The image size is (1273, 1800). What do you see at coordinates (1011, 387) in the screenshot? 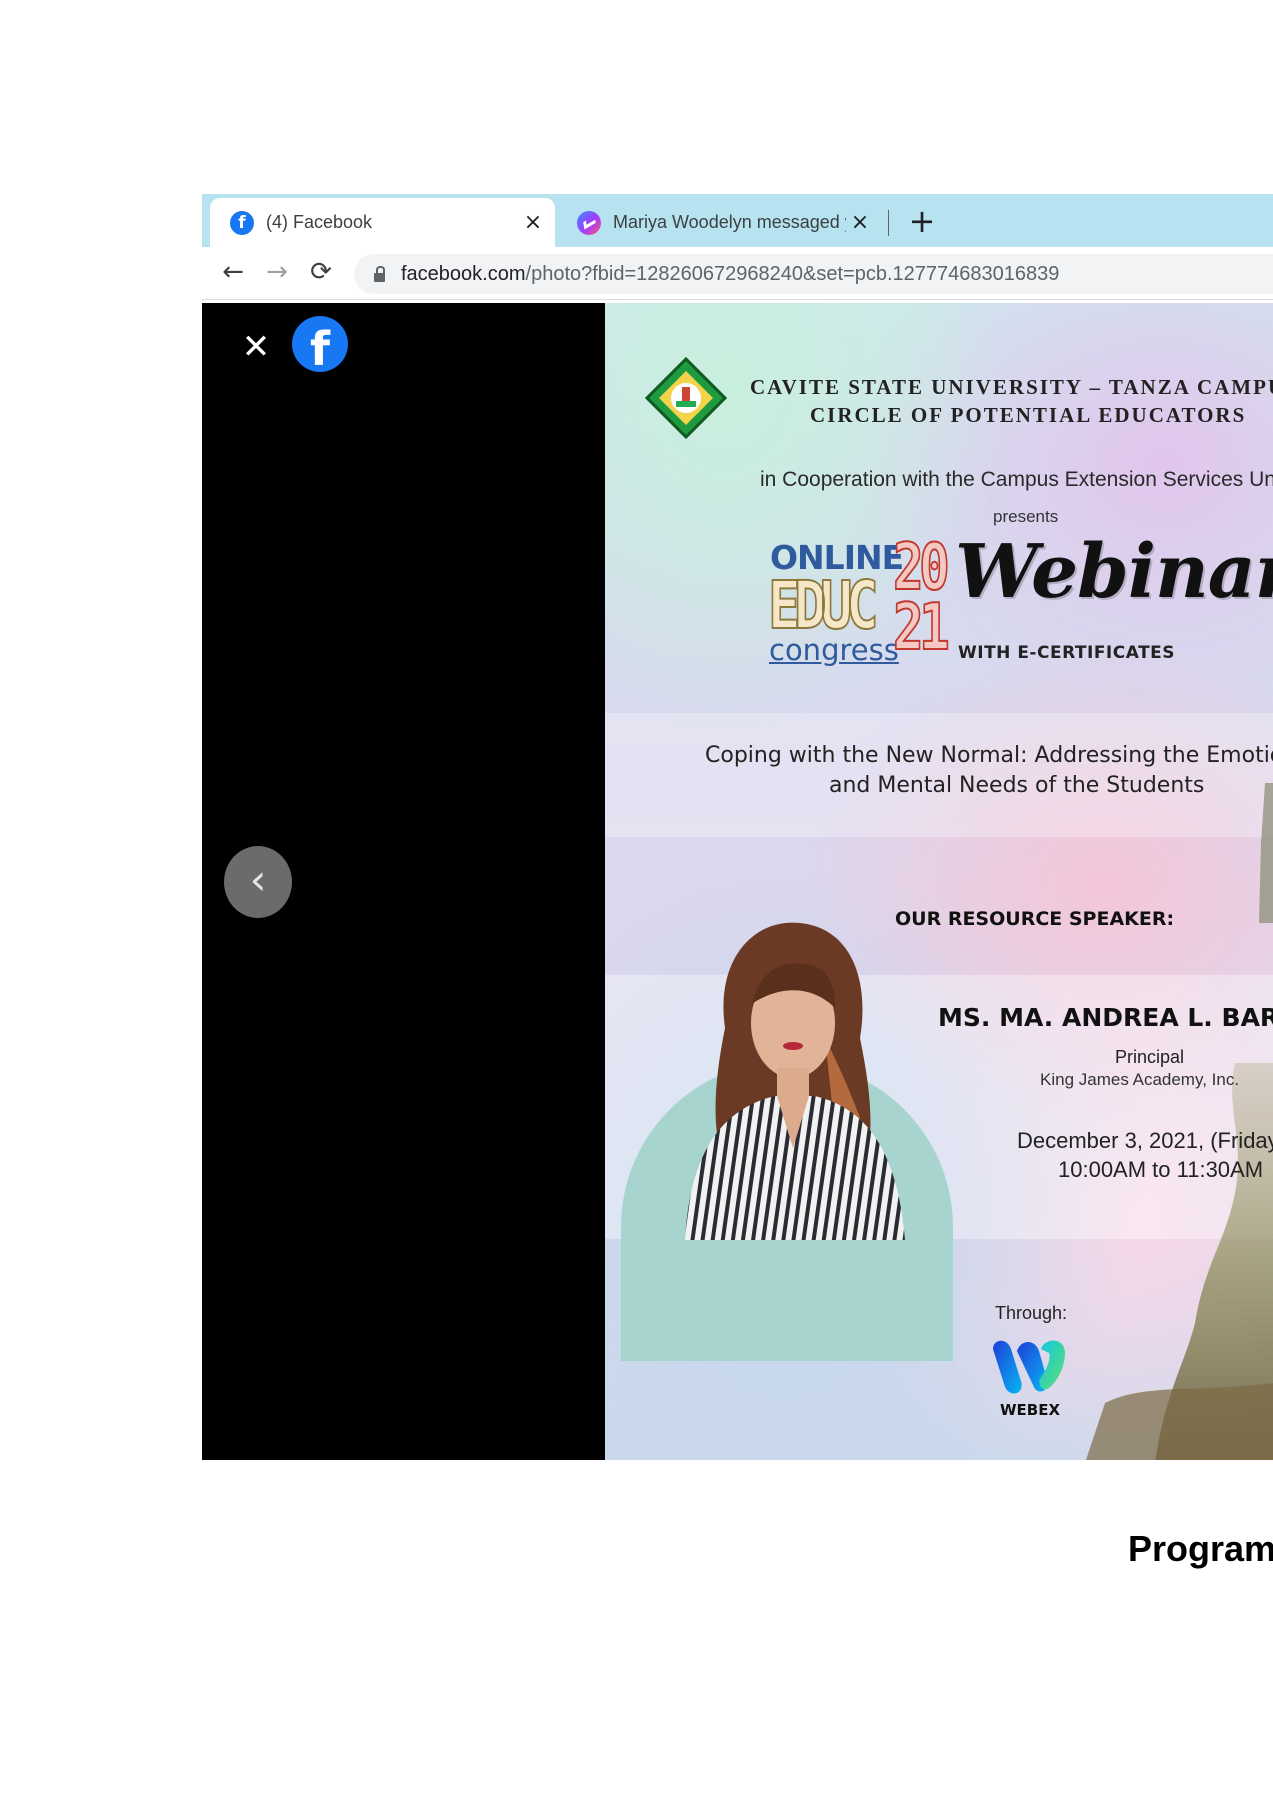
I see `university-name: CAVITE STATE UNIVERSITY – TANZA CAMPUS` at bounding box center [1011, 387].